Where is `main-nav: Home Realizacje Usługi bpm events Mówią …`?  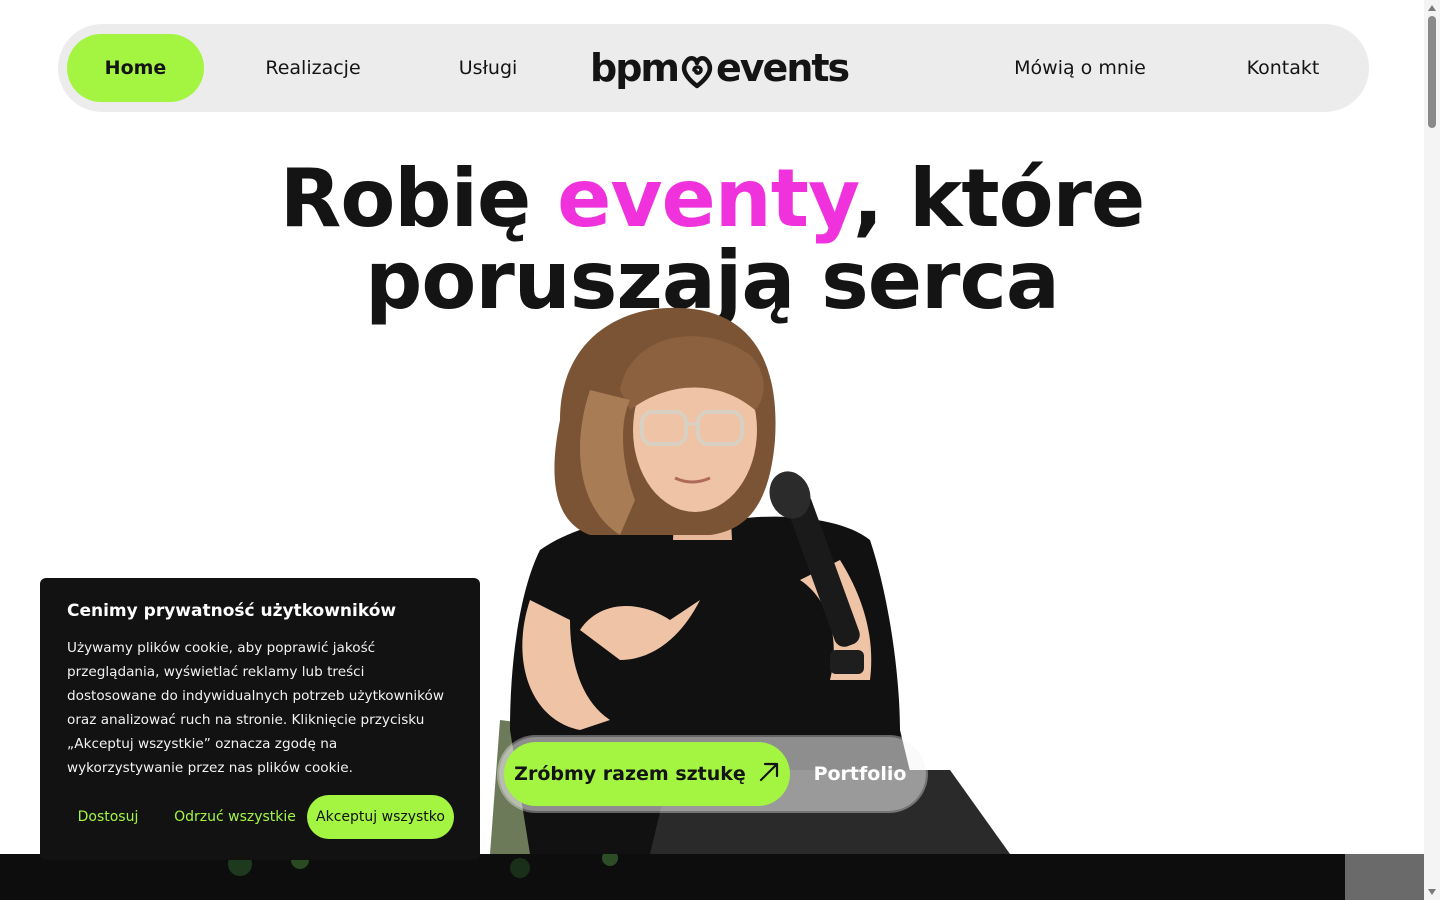 main-nav: Home Realizacje Usługi bpm events Mówią … is located at coordinates (713, 68).